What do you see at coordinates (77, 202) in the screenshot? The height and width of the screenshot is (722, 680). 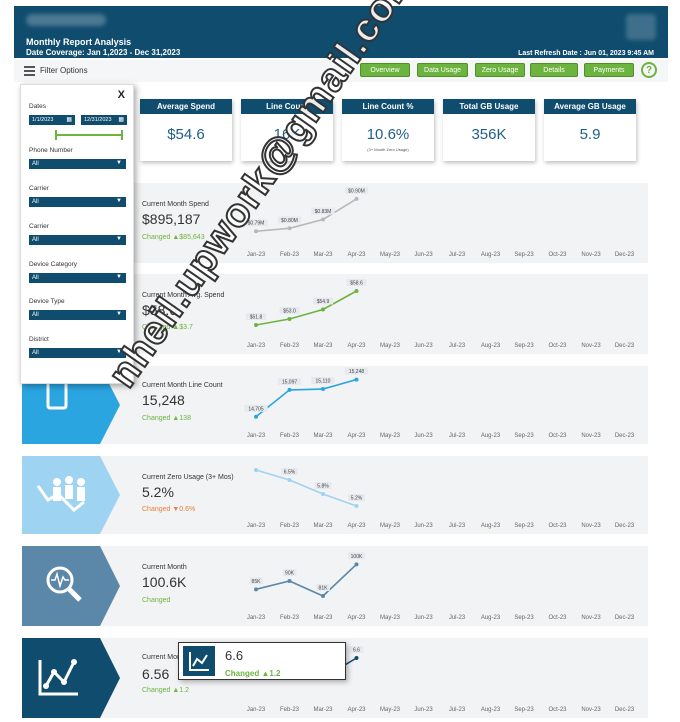 I see `carrier-select: All ▼` at bounding box center [77, 202].